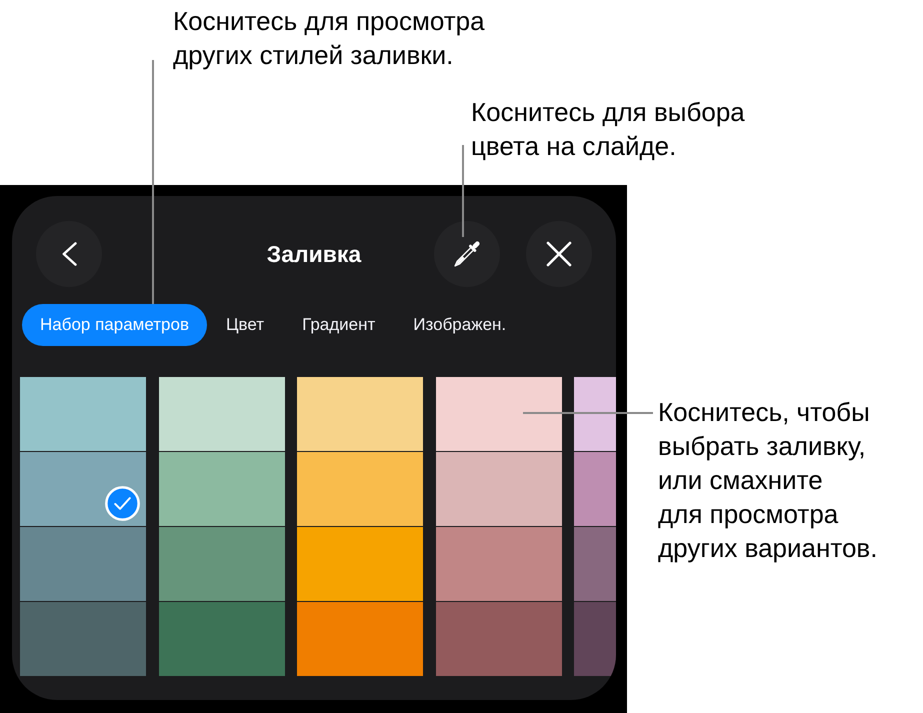  Describe the element at coordinates (467, 254) in the screenshot. I see `eyedropper-icon` at that location.